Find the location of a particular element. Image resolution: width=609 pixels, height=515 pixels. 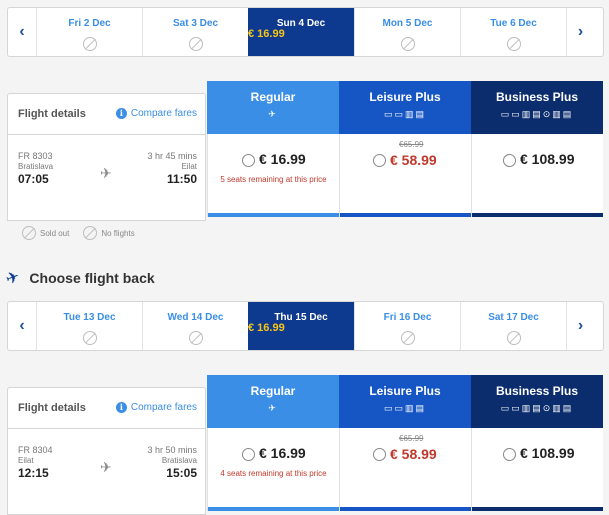

arrival-time: 15:05 is located at coordinates (181, 473).